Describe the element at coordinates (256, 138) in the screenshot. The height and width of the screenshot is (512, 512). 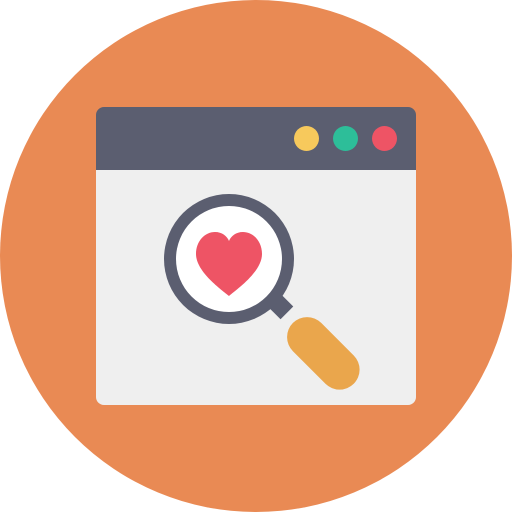
I see `browser-titlebar` at that location.